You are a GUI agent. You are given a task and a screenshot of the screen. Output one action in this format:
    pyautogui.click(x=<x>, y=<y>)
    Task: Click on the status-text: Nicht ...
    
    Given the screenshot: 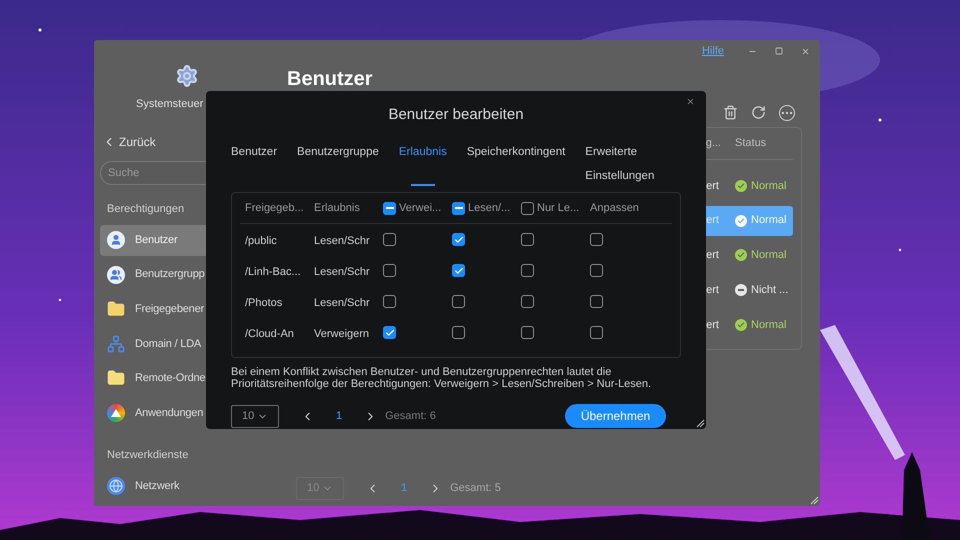 What is the action you would take?
    pyautogui.click(x=769, y=290)
    